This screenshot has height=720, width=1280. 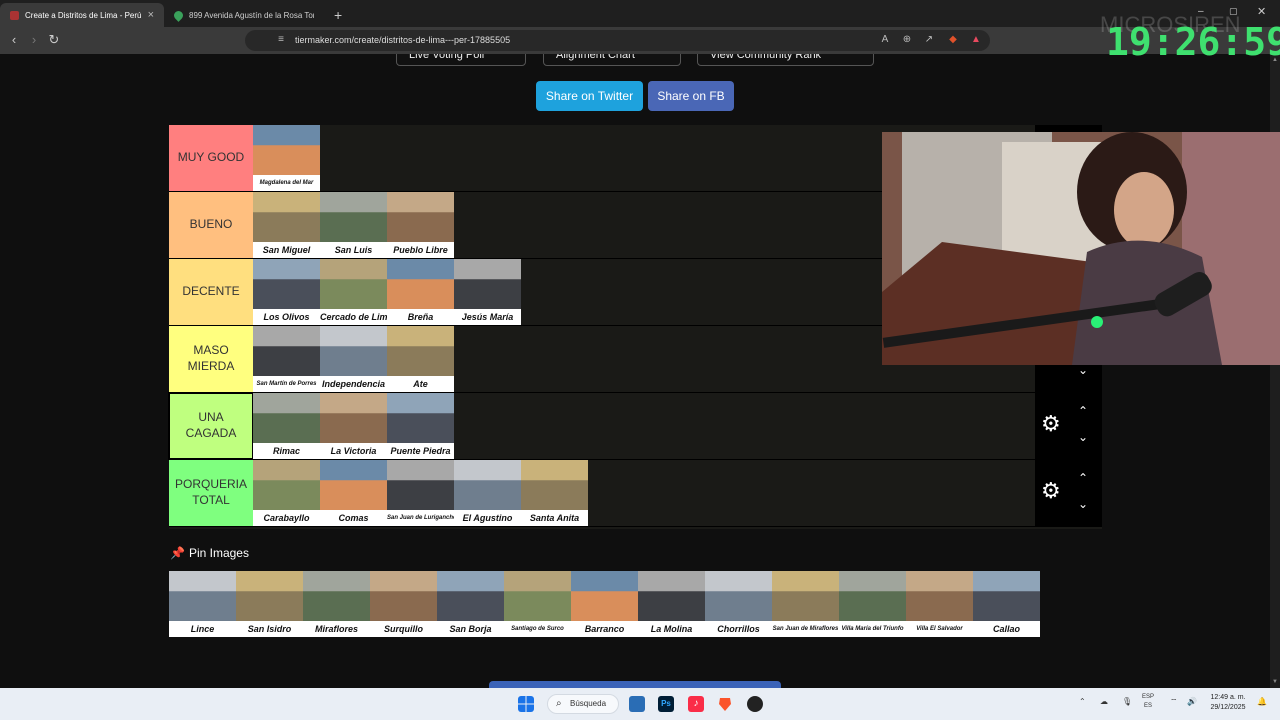 What do you see at coordinates (211, 225) in the screenshot?
I see `tier-label: BUENO` at bounding box center [211, 225].